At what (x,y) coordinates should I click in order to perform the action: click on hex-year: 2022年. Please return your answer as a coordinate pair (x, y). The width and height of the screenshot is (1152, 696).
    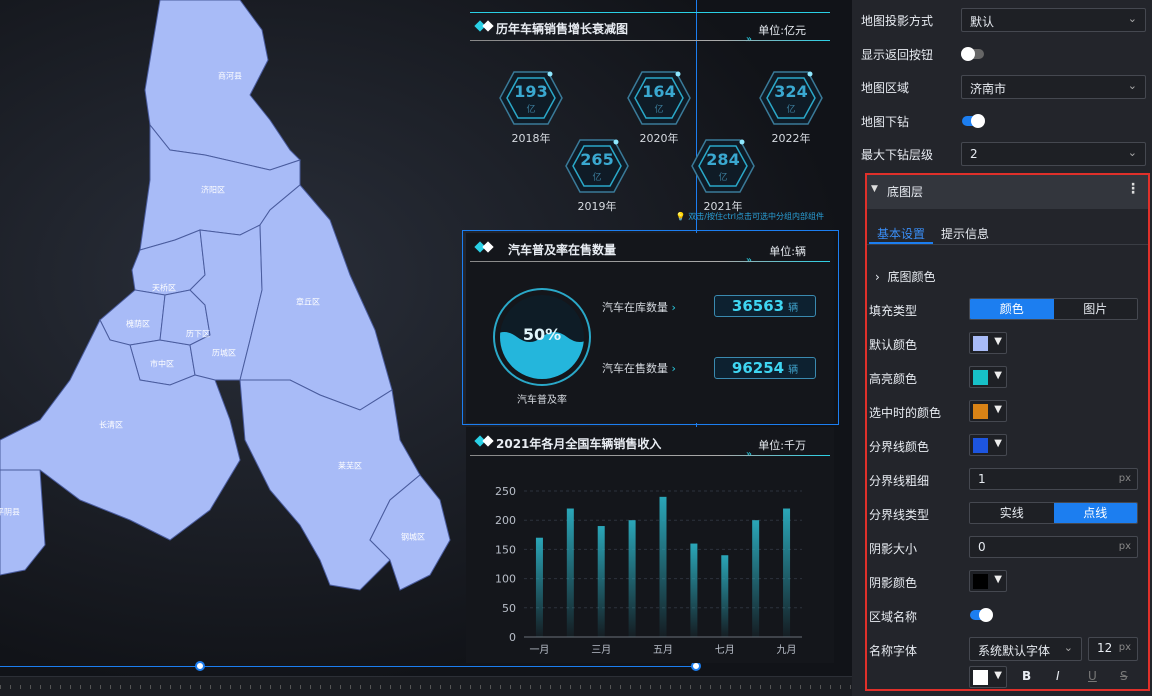
    Looking at the image, I should click on (791, 138).